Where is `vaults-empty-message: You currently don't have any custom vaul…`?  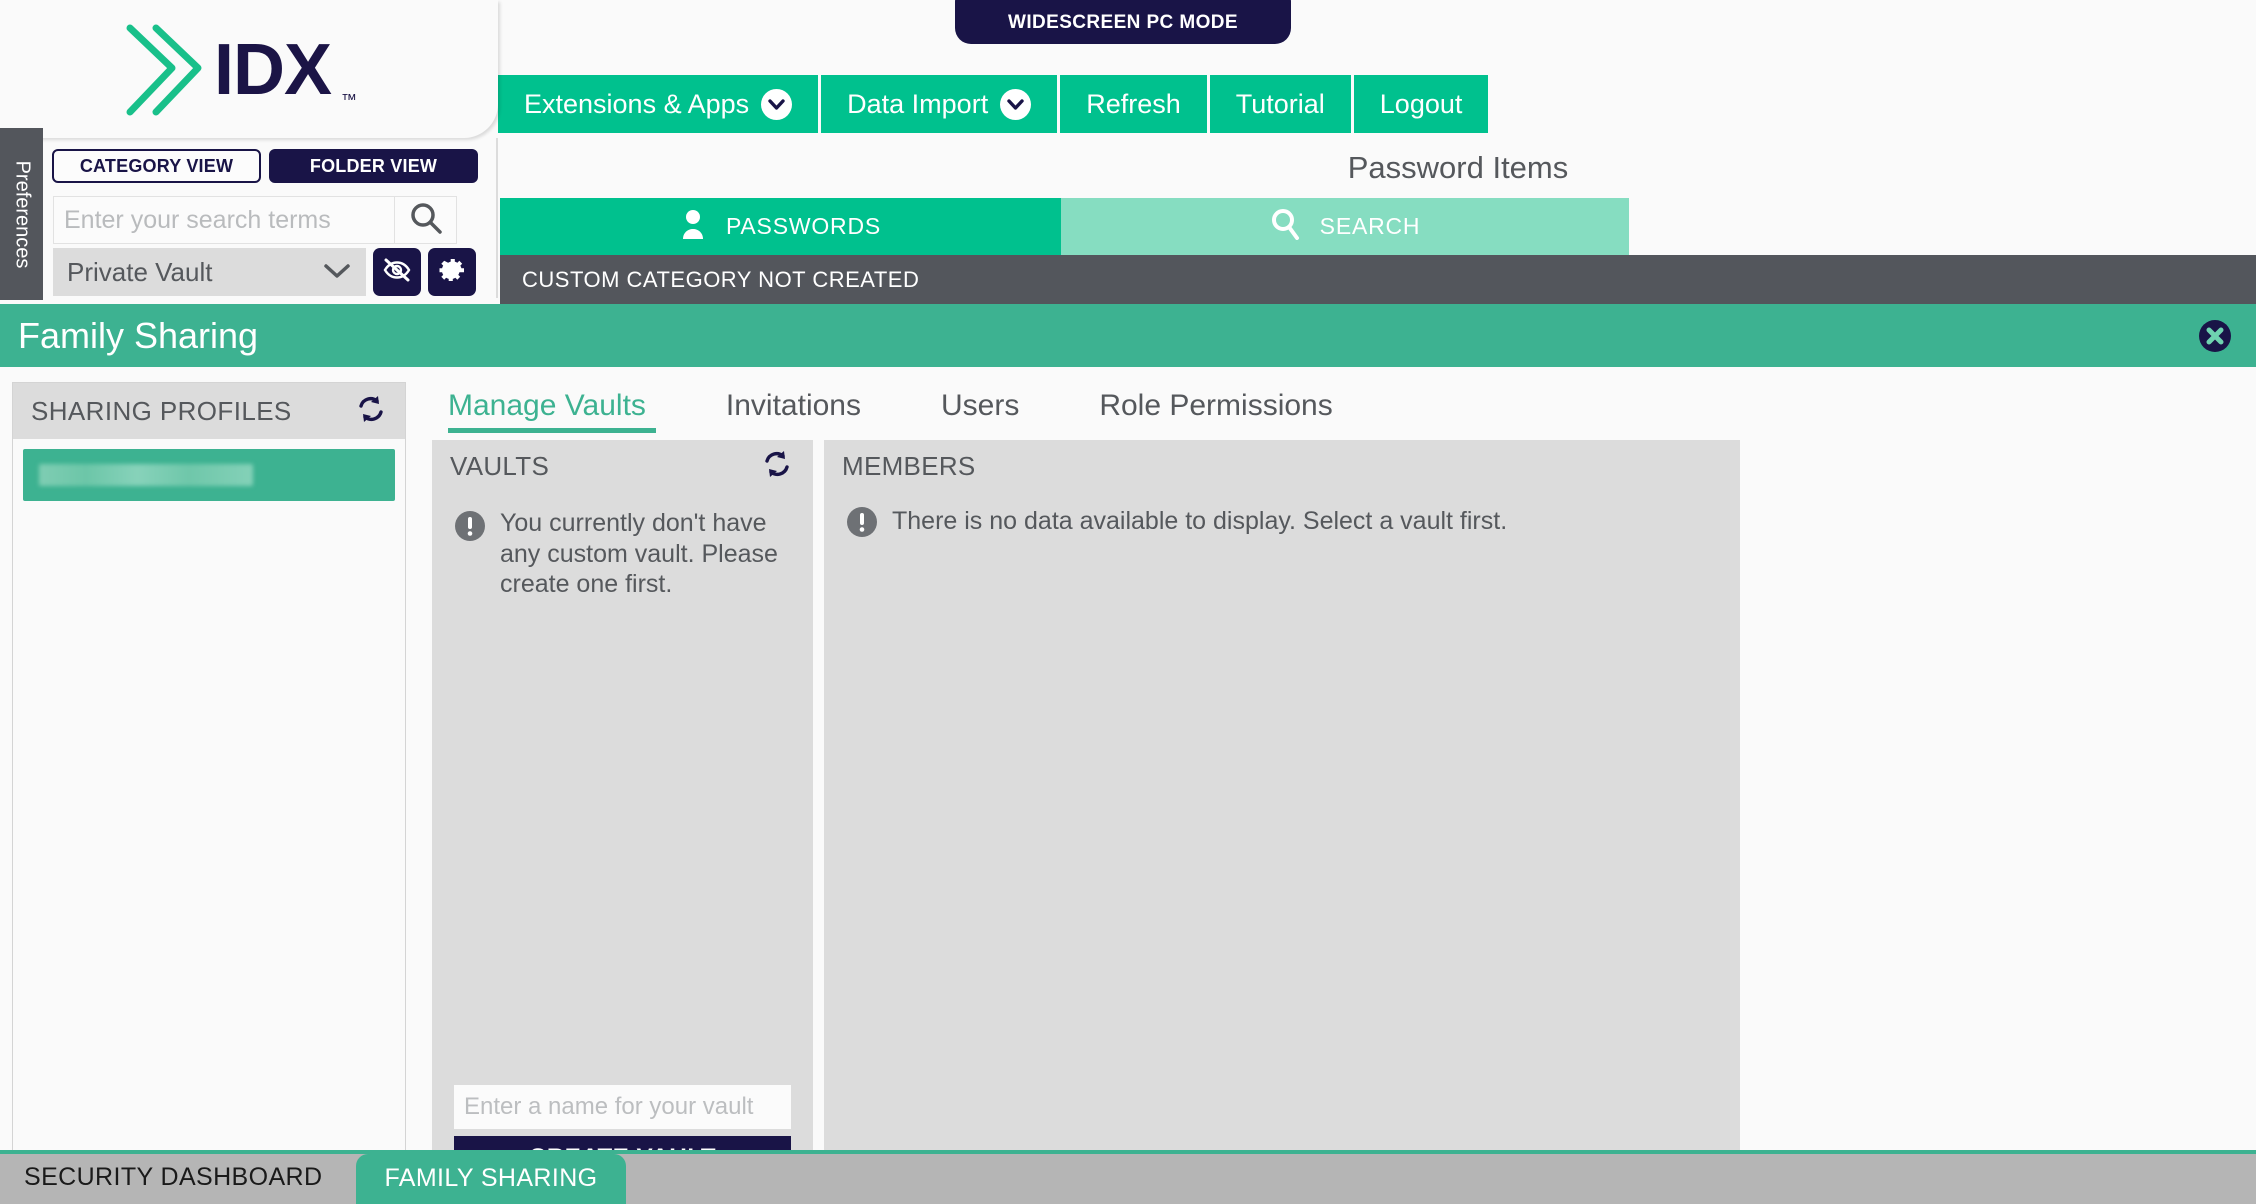 vaults-empty-message: You currently don't have any custom vaul… is located at coordinates (622, 546).